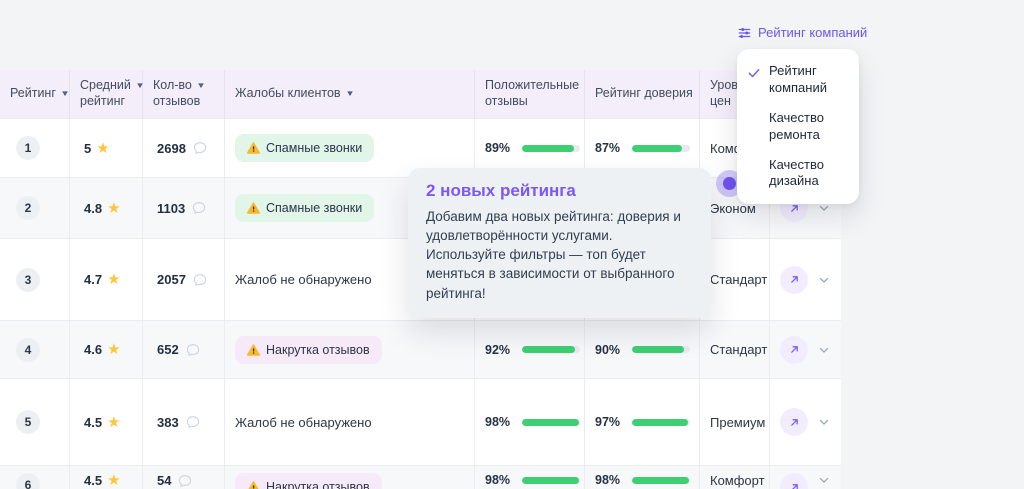 The height and width of the screenshot is (489, 1024). I want to click on rank-badge: 1, so click(28, 148).